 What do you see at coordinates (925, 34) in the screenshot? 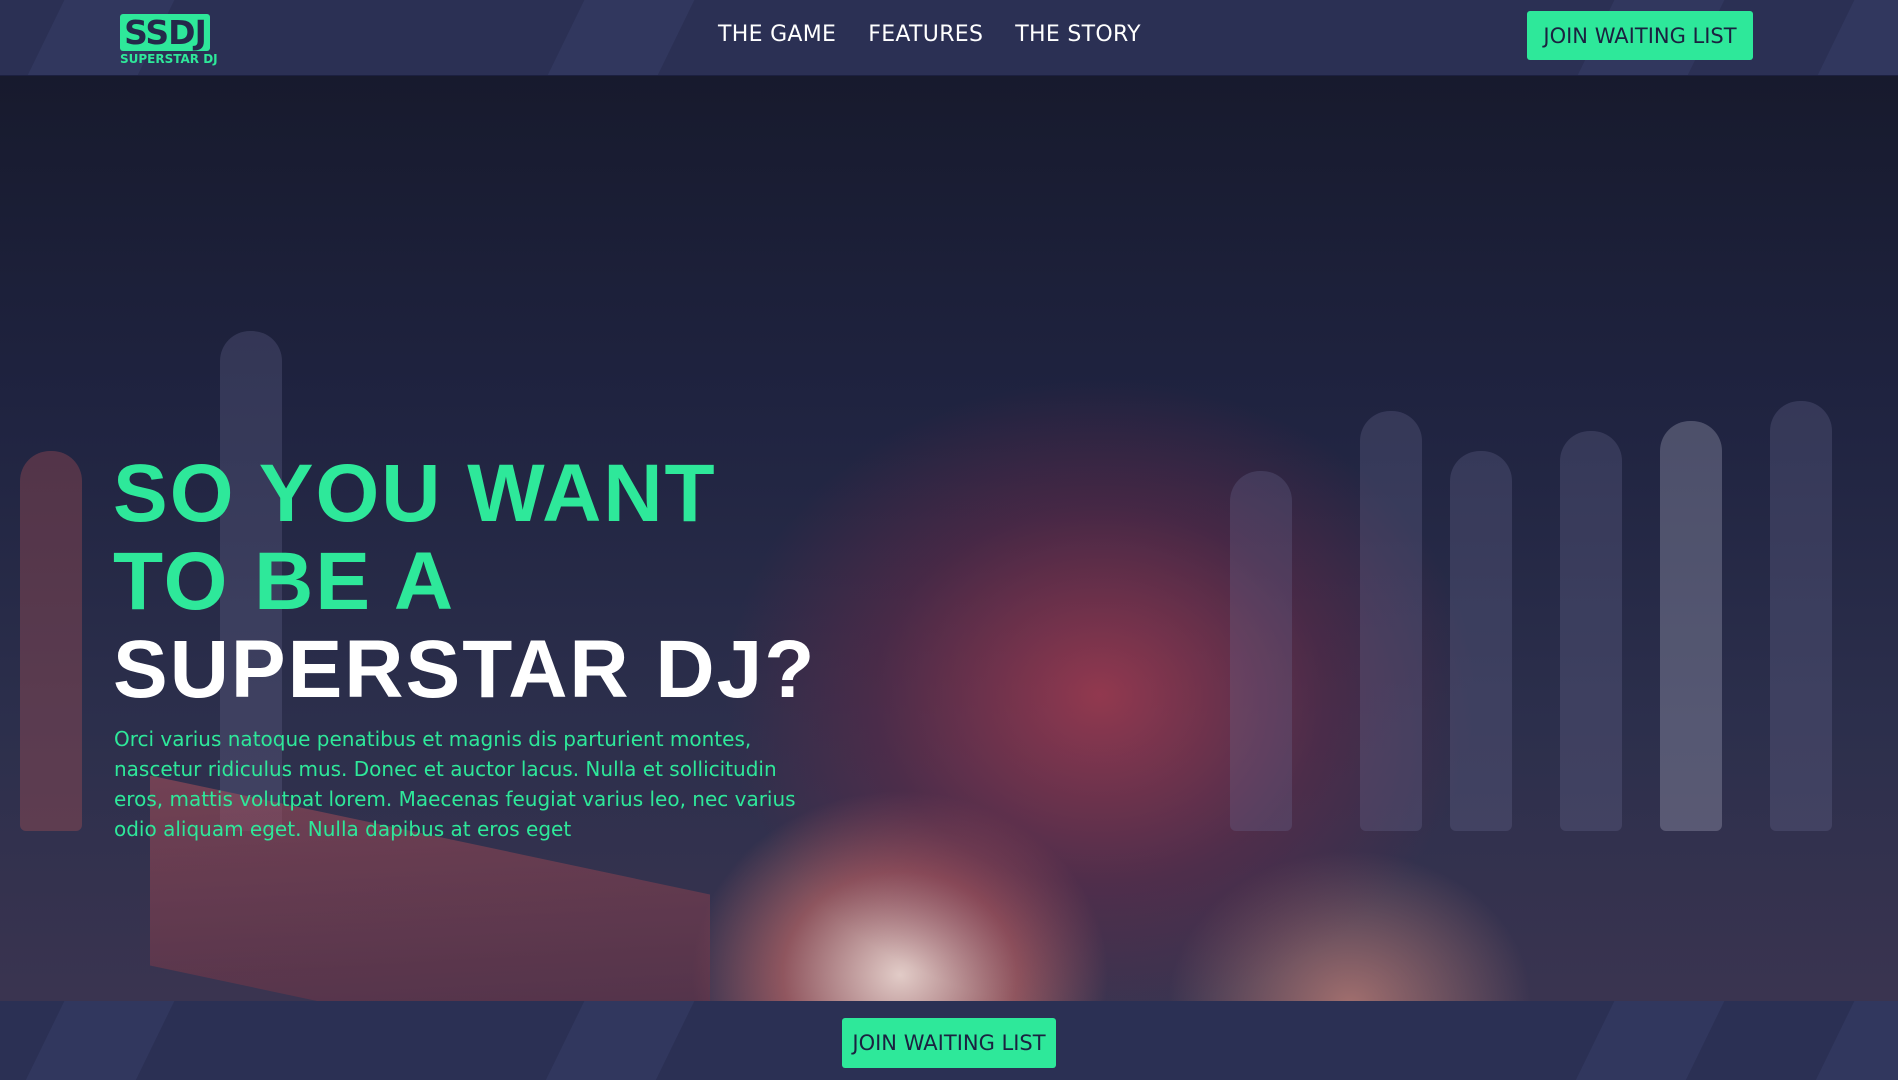
I see `nav-item-features: FEATURES` at bounding box center [925, 34].